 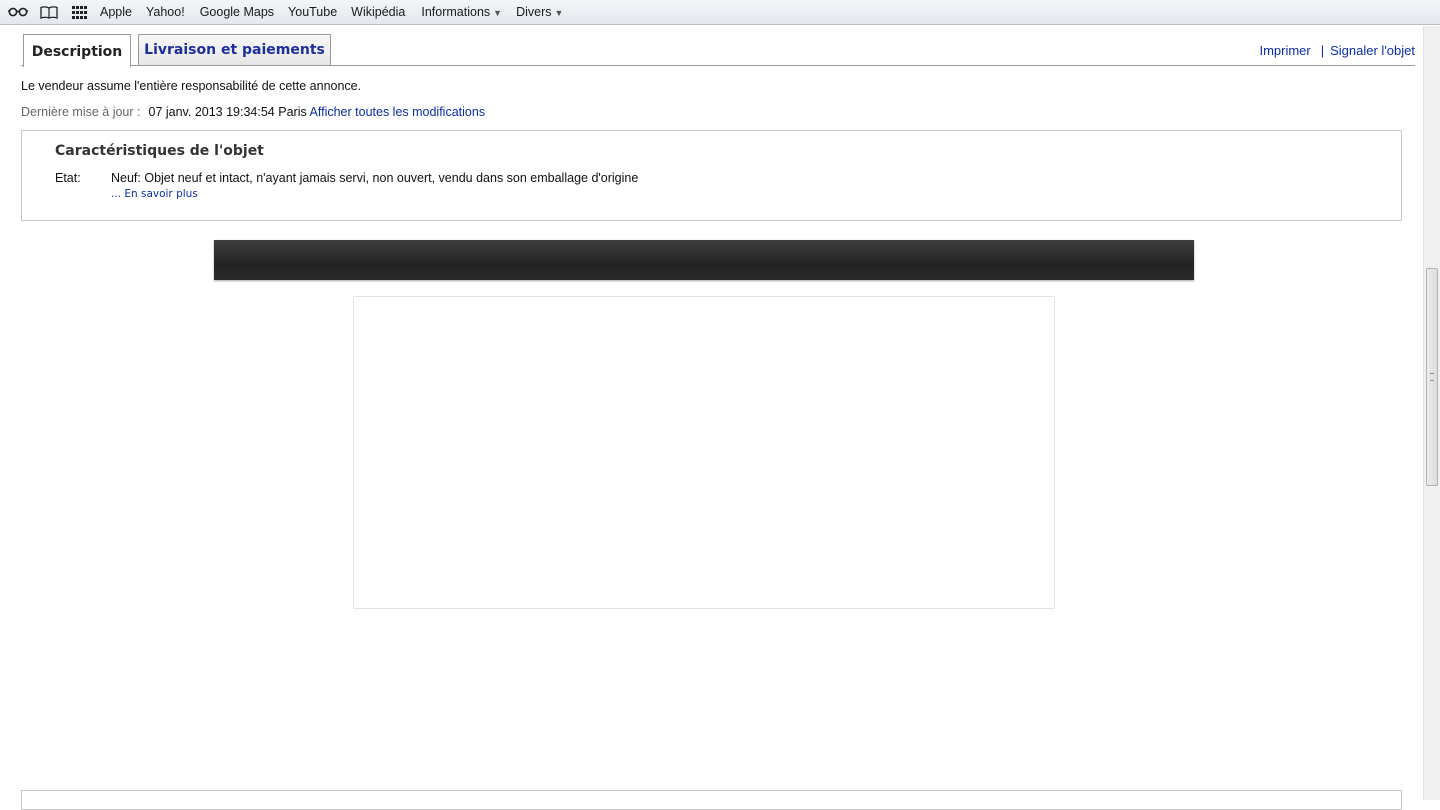 I want to click on learn-more-link: ... En savoir plus, so click(x=154, y=194).